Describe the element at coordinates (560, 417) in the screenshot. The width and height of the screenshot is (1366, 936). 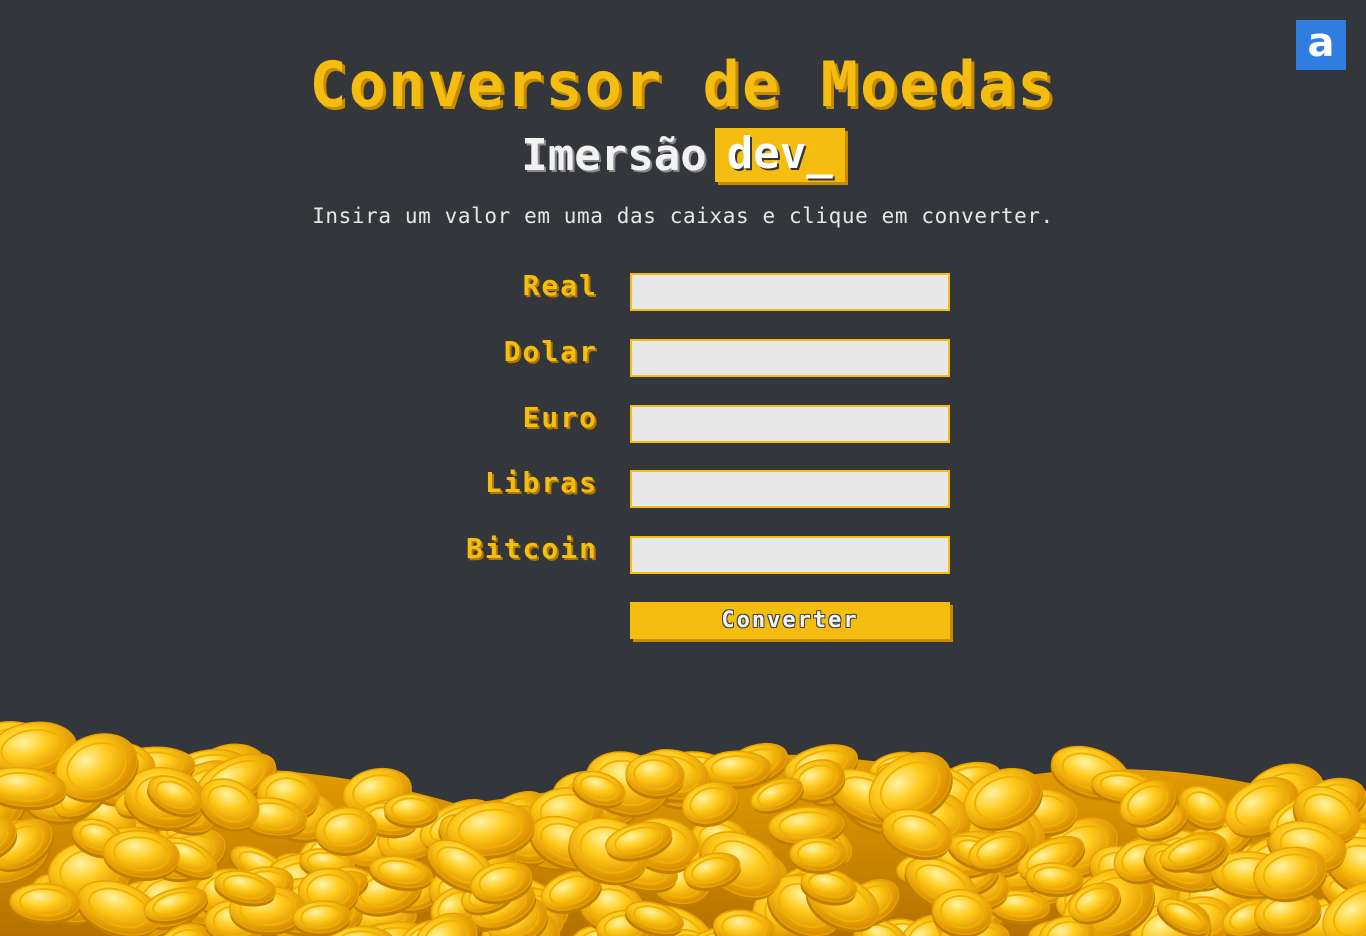
I see `euro-label: Euro` at that location.